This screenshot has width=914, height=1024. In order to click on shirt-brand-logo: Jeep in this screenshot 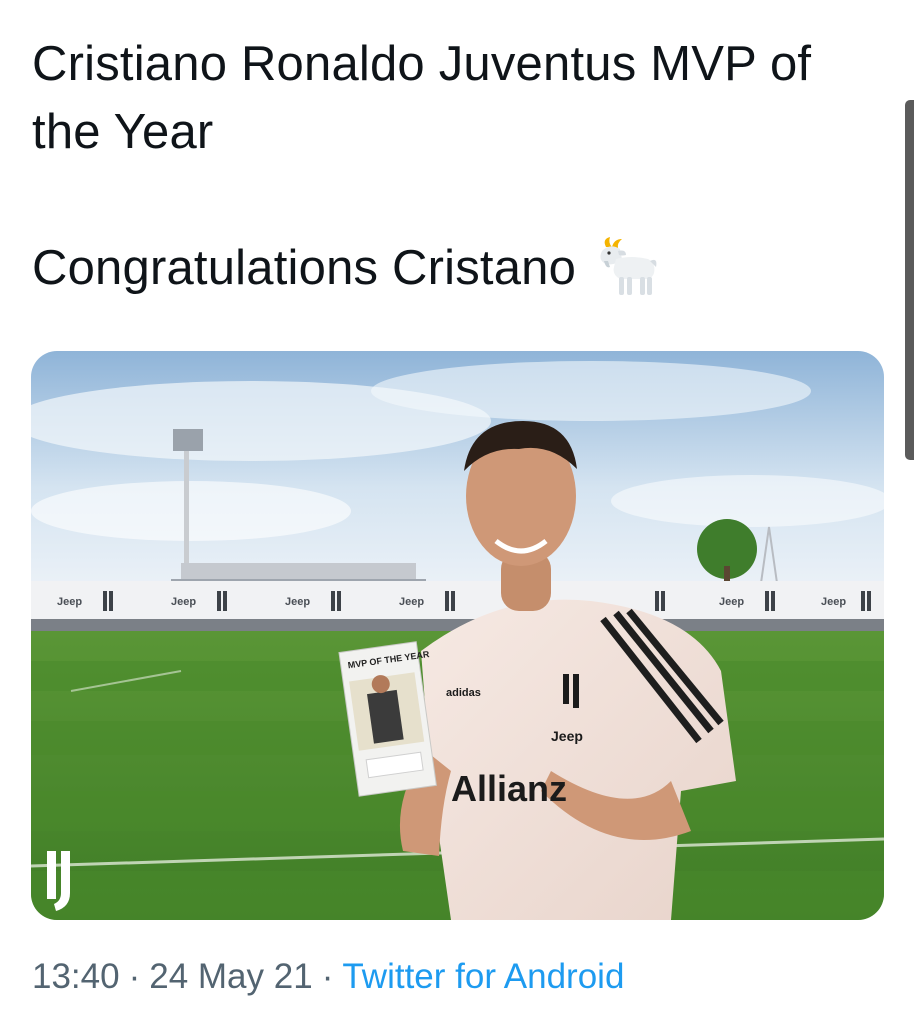, I will do `click(567, 736)`.